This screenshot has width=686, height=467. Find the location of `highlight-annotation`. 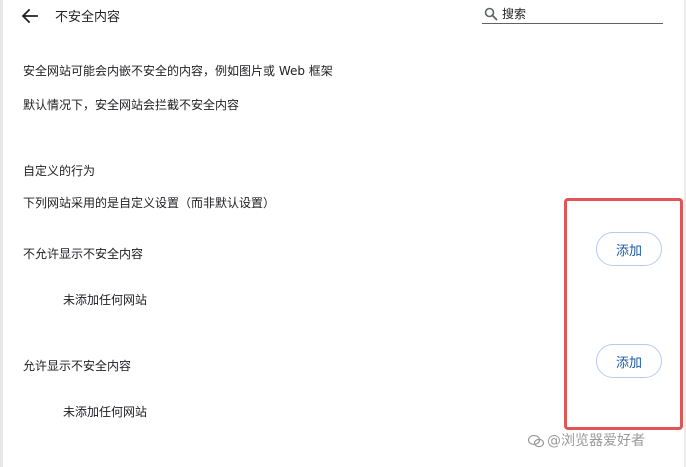

highlight-annotation is located at coordinates (623, 314).